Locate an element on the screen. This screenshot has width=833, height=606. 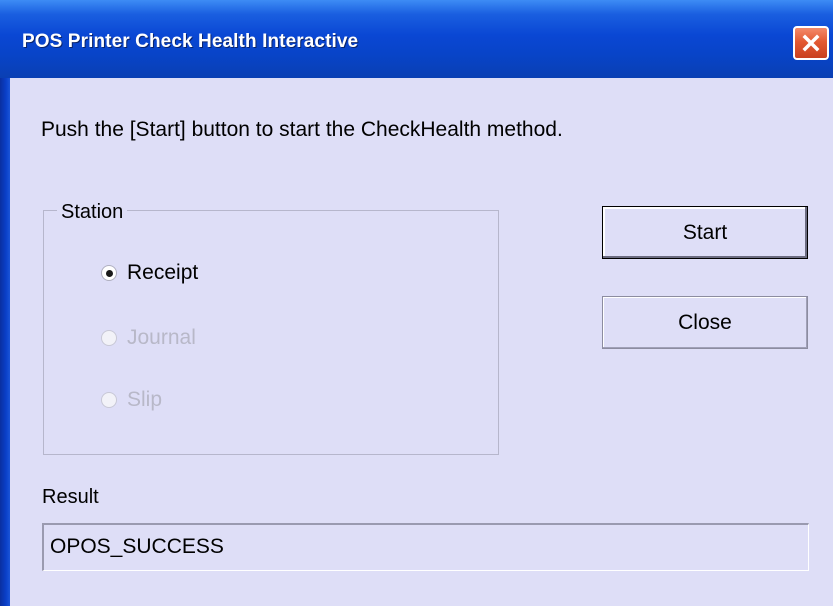
window-frame-left is located at coordinates (5, 342).